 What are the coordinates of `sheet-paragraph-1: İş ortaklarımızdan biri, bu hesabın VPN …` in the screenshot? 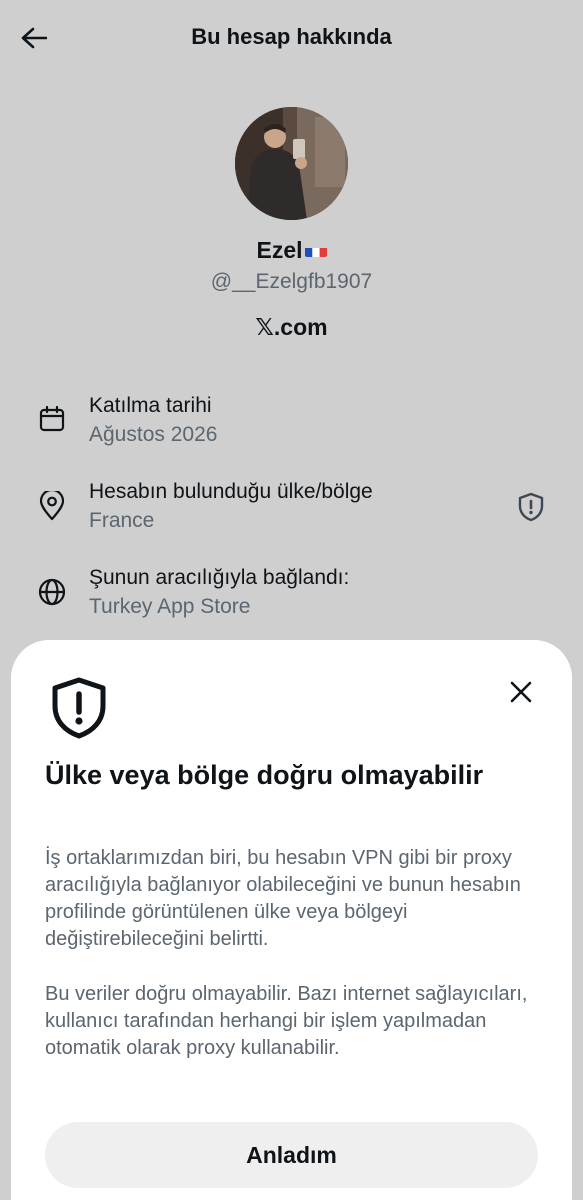 It's located at (283, 898).